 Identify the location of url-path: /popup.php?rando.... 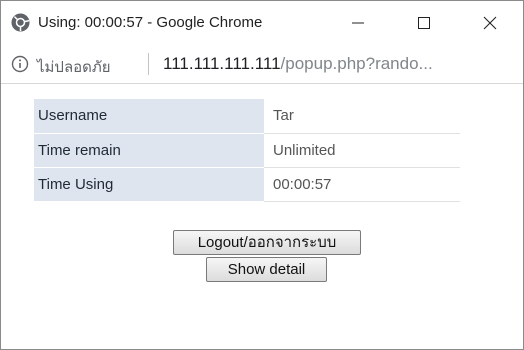
(356, 63).